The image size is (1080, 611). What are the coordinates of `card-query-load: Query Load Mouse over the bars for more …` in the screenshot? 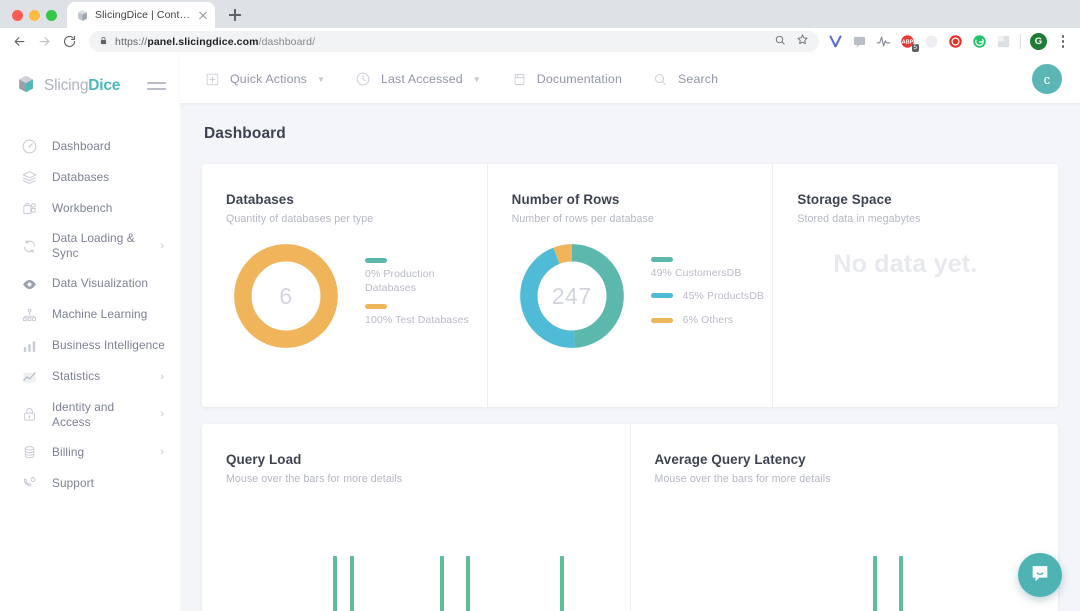 It's located at (416, 517).